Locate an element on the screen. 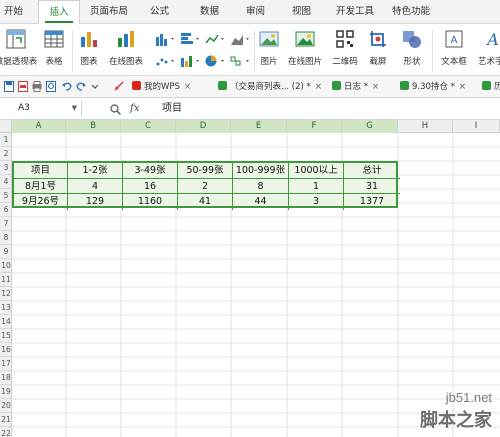 This screenshot has height=437, width=500. table-cell: 8月1号 is located at coordinates (41, 186).